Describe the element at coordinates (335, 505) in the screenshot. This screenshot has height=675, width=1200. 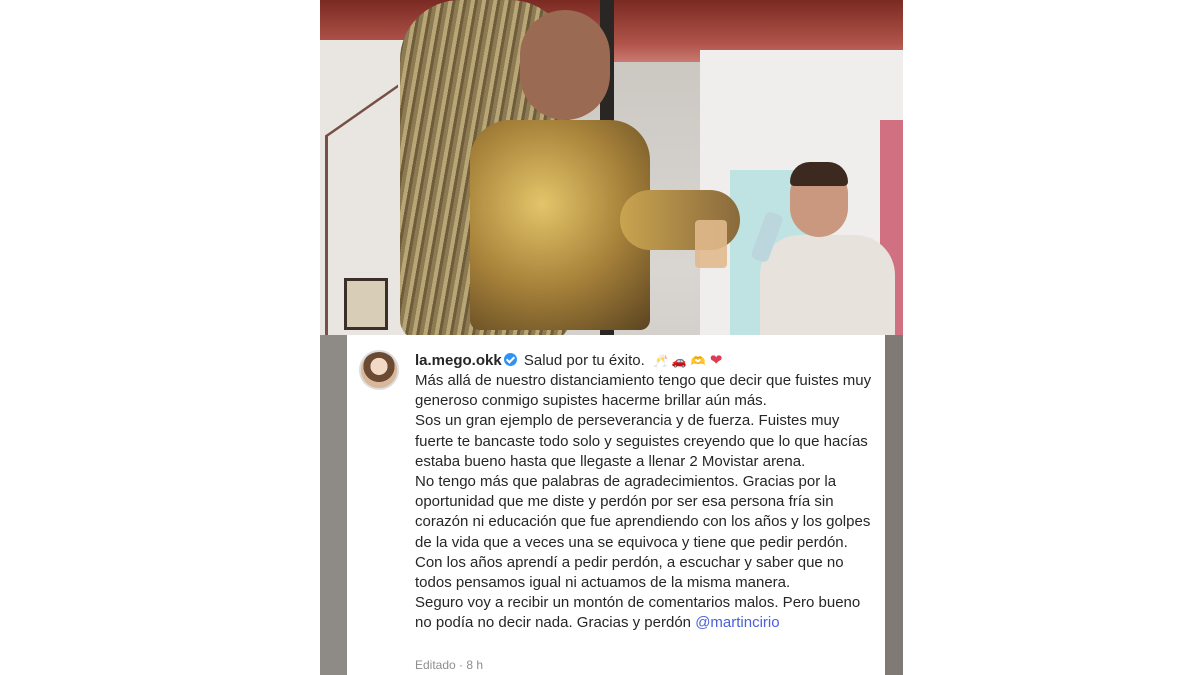
I see `photo-floor-left` at that location.